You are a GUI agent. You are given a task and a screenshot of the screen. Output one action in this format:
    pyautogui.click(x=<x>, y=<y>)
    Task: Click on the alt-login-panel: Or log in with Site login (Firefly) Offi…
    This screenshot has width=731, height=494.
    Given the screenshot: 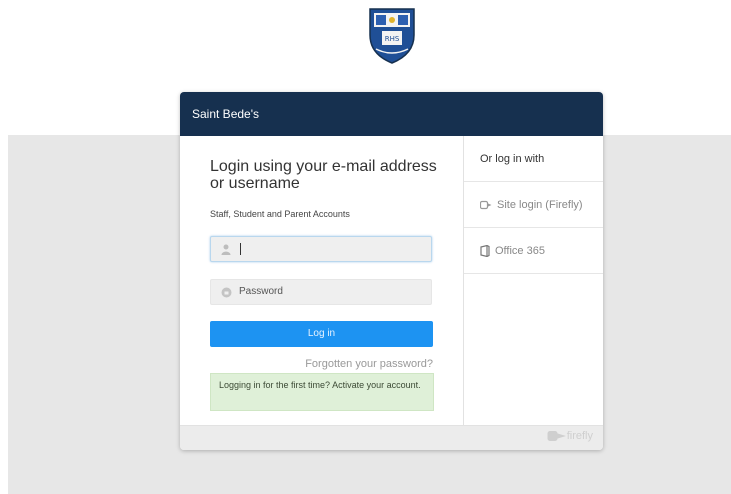 What is the action you would take?
    pyautogui.click(x=533, y=281)
    